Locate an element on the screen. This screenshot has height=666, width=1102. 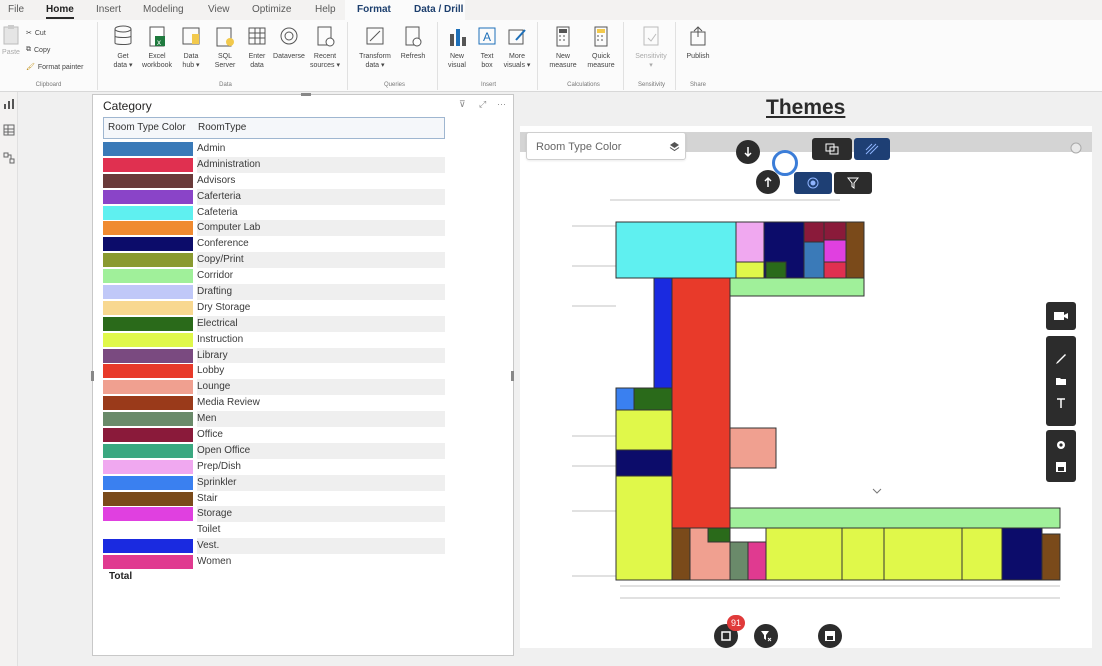
table-row: Sprinkler is located at coordinates (275, 482).